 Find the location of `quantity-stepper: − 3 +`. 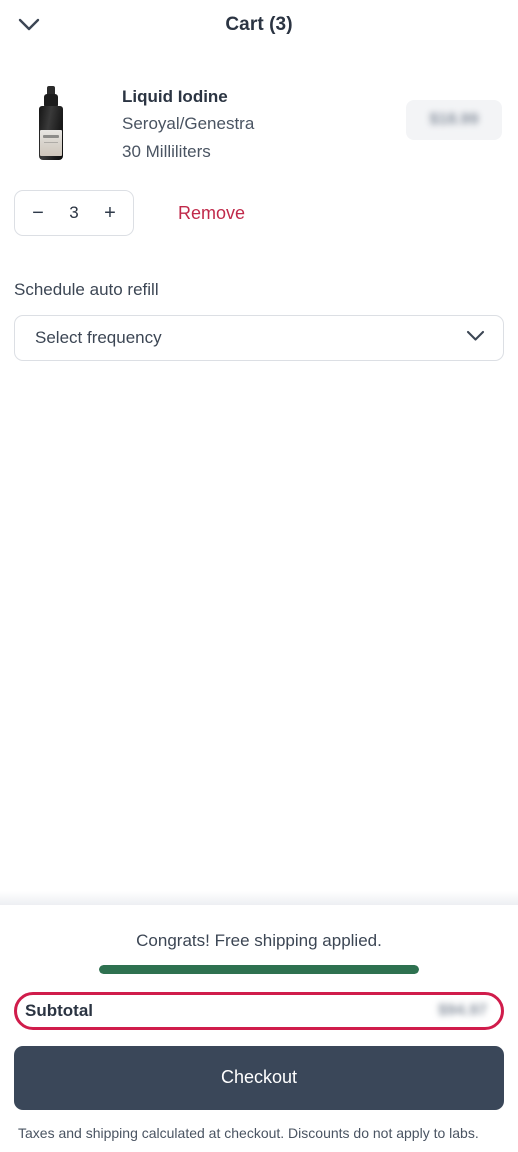

quantity-stepper: − 3 + is located at coordinates (74, 213).